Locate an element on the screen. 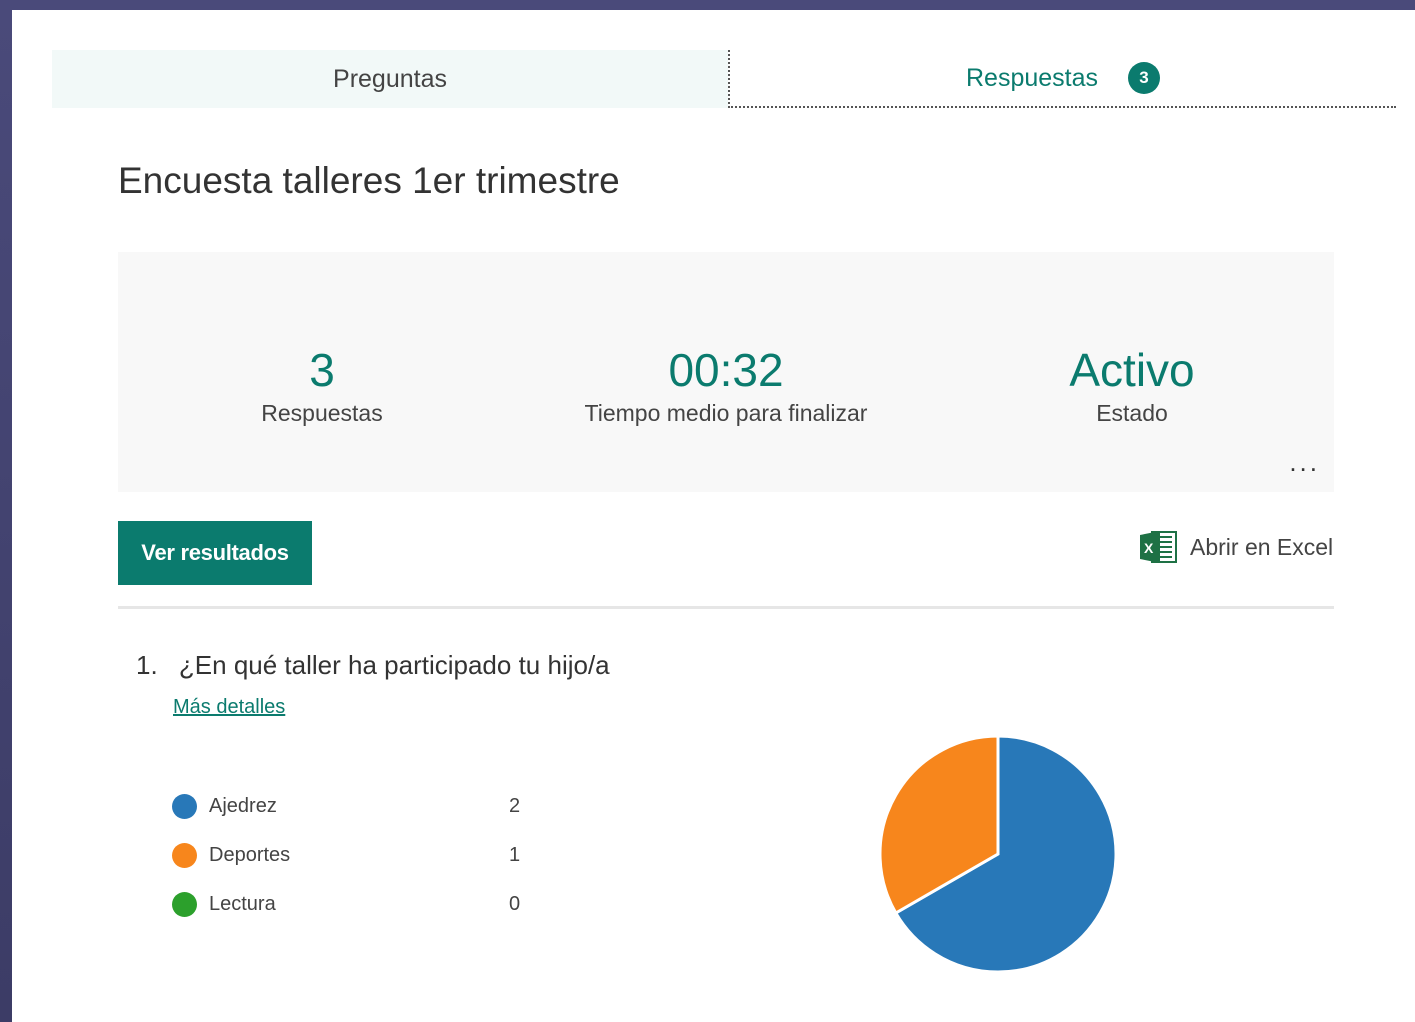 Image resolution: width=1415 pixels, height=1022 pixels. tab-questions: Preguntas is located at coordinates (390, 79).